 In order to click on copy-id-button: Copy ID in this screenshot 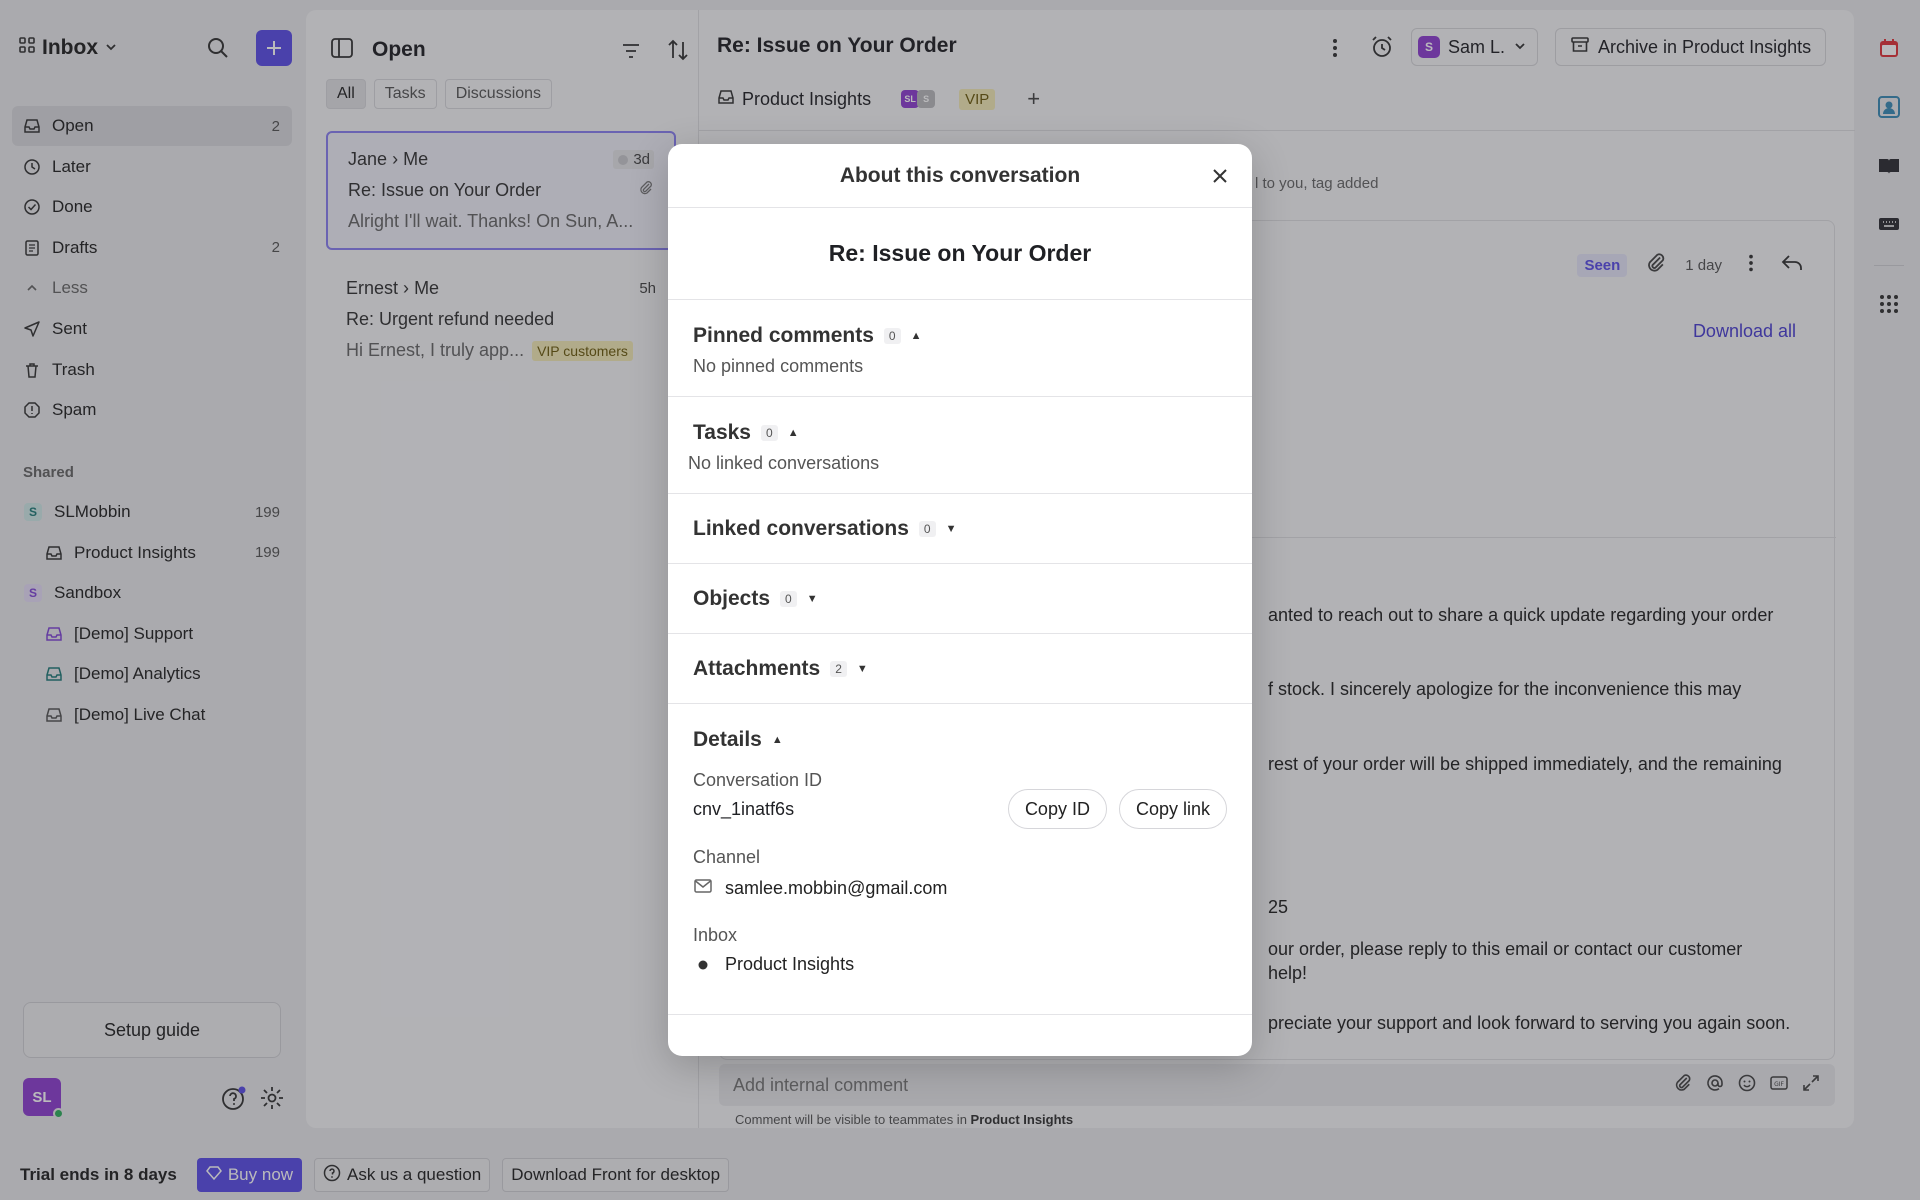, I will do `click(1057, 809)`.